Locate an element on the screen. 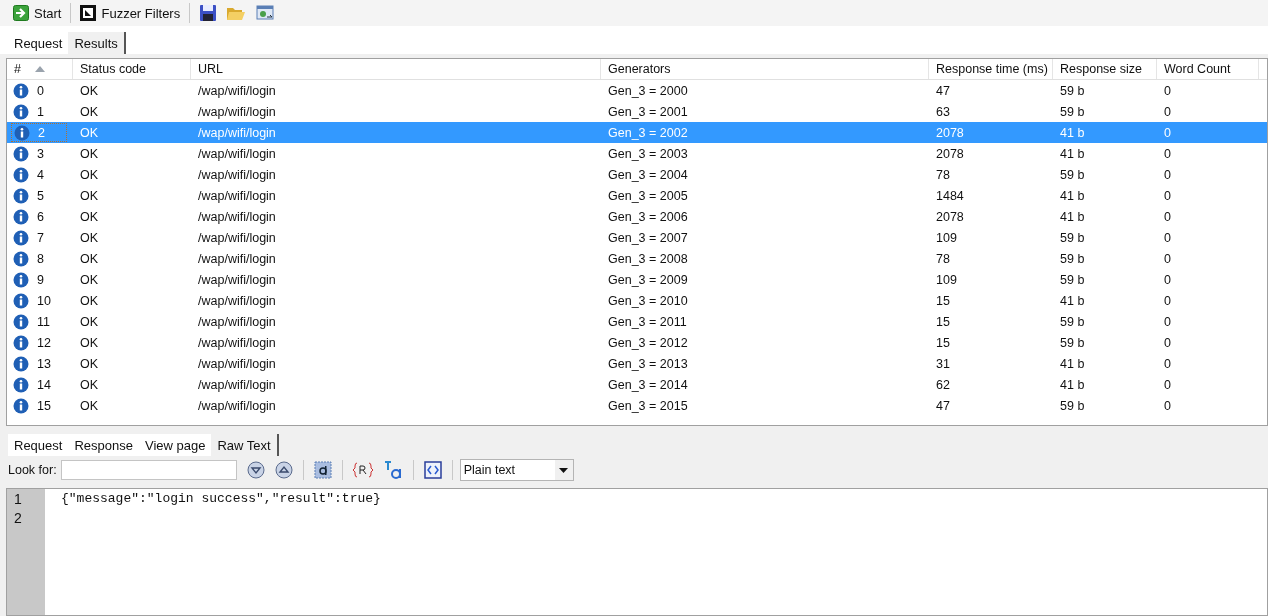  column-title: Status code is located at coordinates (113, 69).